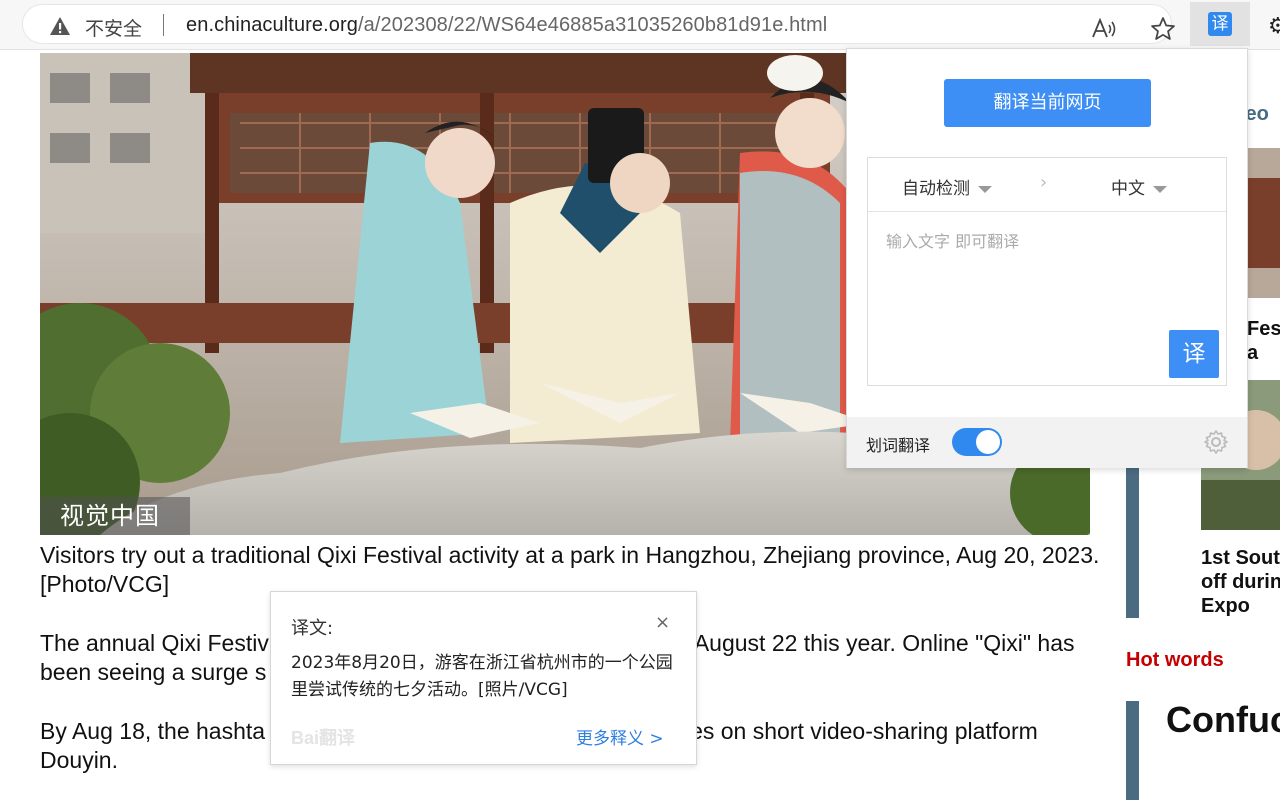 This screenshot has width=1280, height=805. Describe the element at coordinates (1252, 353) in the screenshot. I see `sidebar-item-1-line-2: a` at that location.